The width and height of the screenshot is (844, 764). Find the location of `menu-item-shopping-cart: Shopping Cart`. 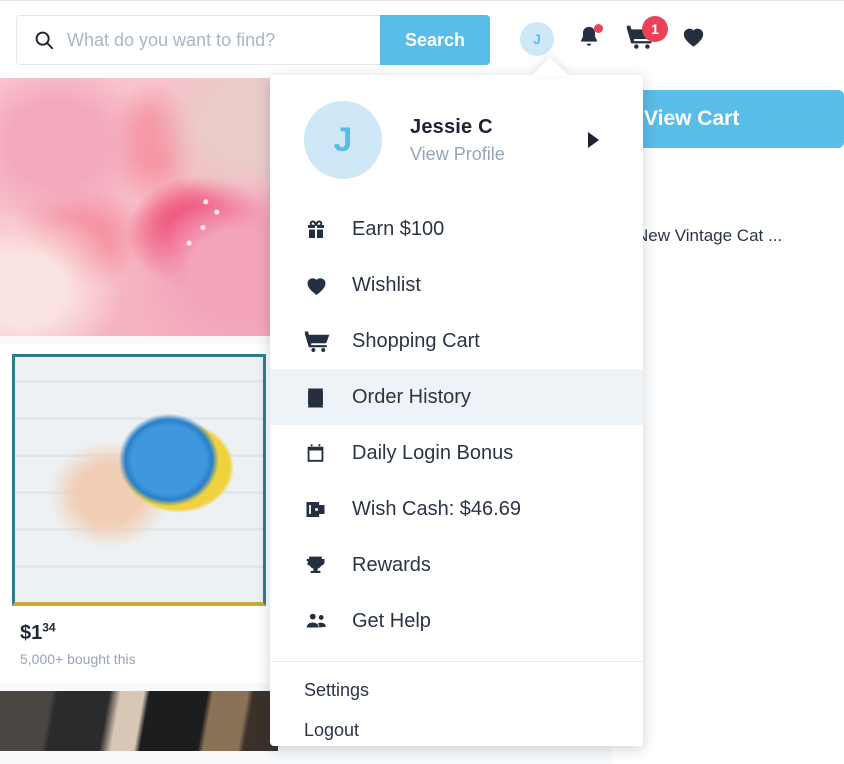

menu-item-shopping-cart: Shopping Cart is located at coordinates (456, 341).